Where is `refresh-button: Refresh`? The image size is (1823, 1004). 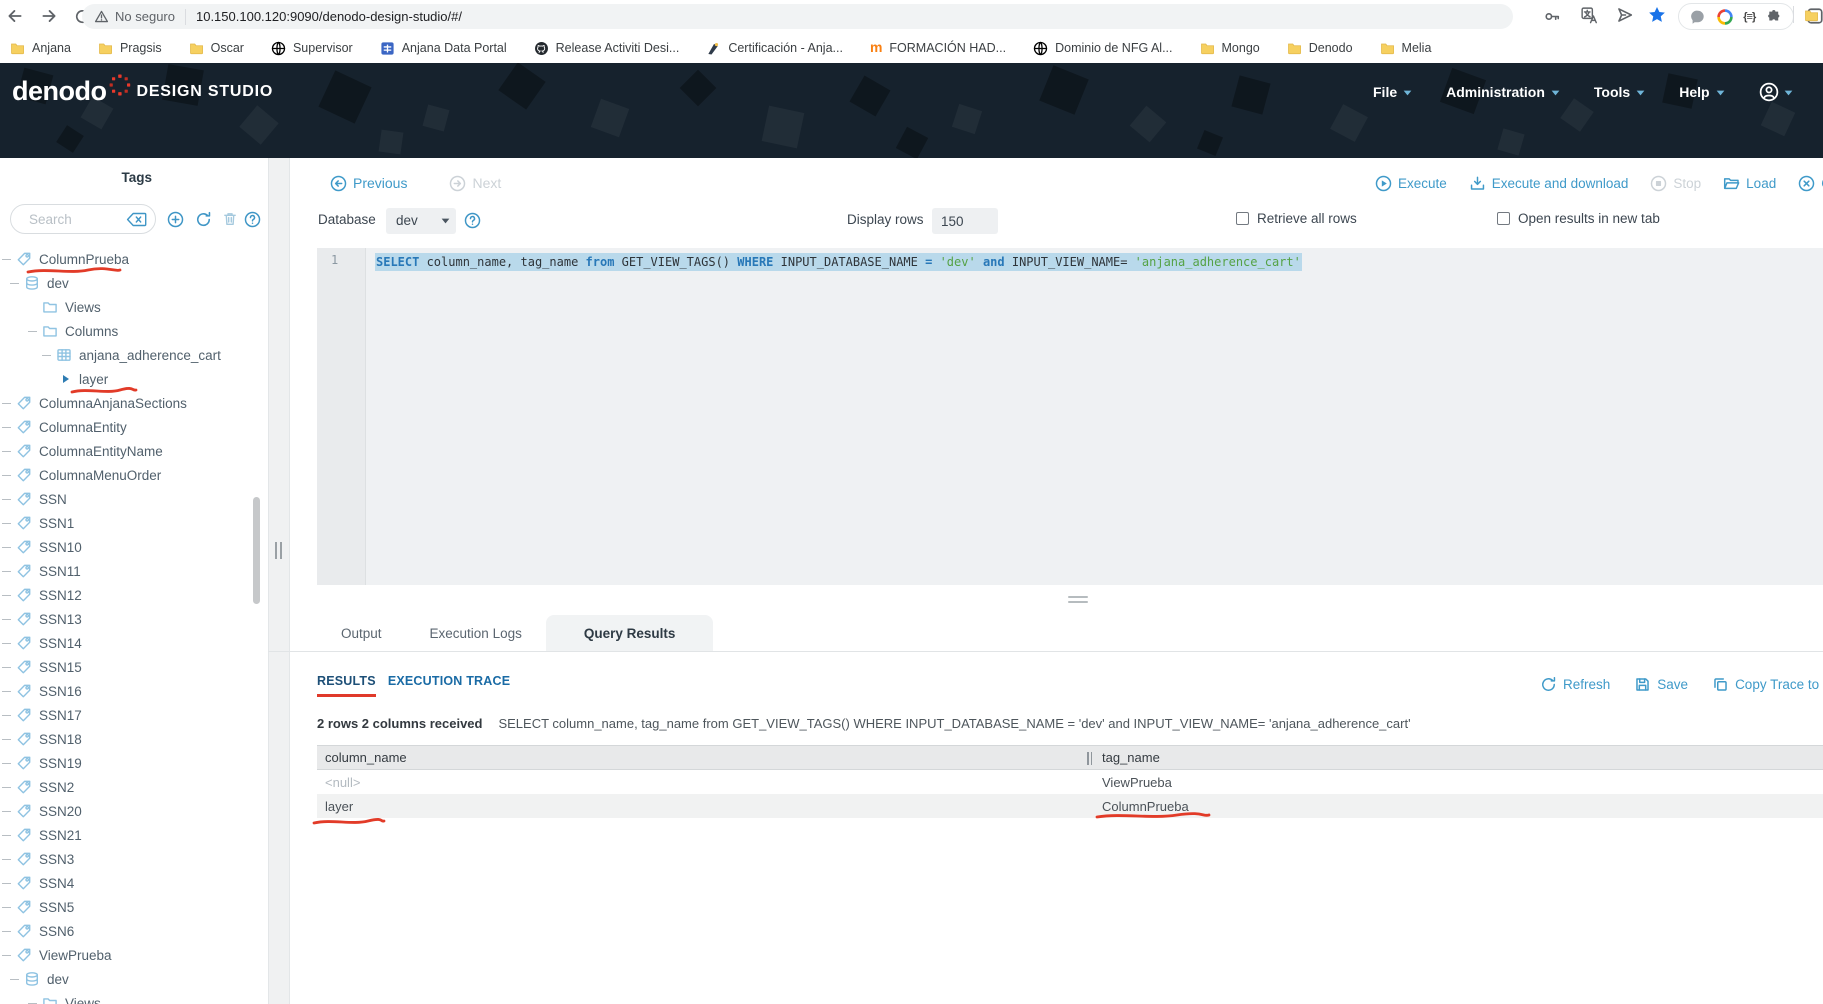 refresh-button: Refresh is located at coordinates (1575, 684).